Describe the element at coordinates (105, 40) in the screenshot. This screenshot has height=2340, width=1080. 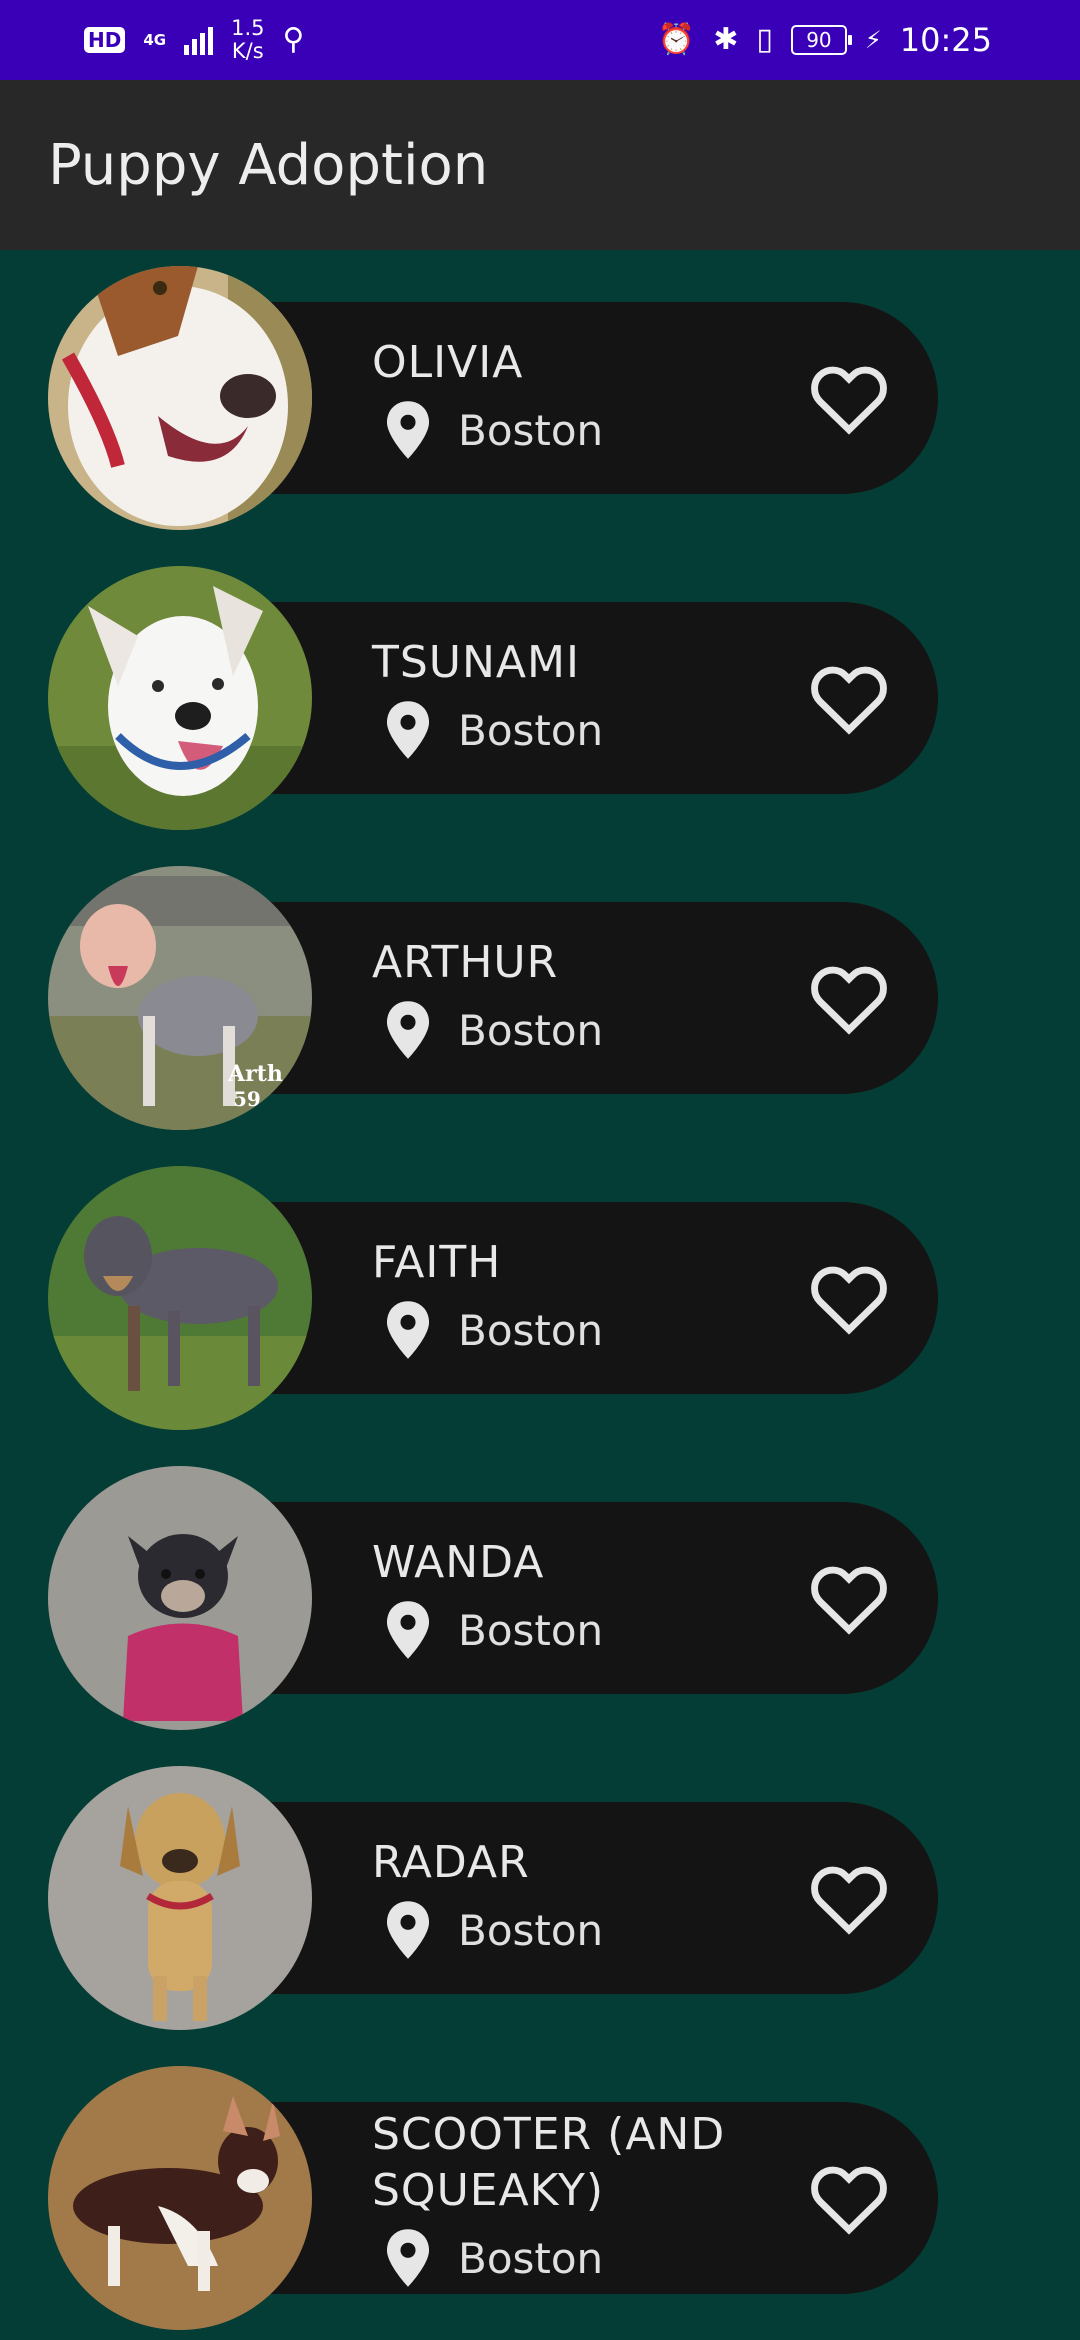
I see `hd-indicator: HD` at that location.